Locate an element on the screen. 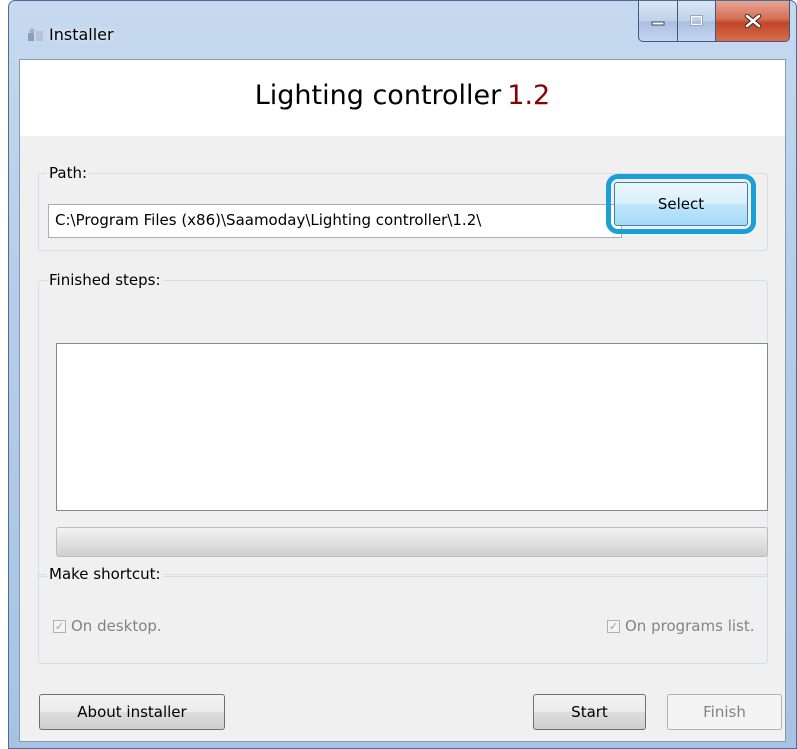 The image size is (797, 749). header-banner: Lighting controller 1.2 is located at coordinates (402, 98).